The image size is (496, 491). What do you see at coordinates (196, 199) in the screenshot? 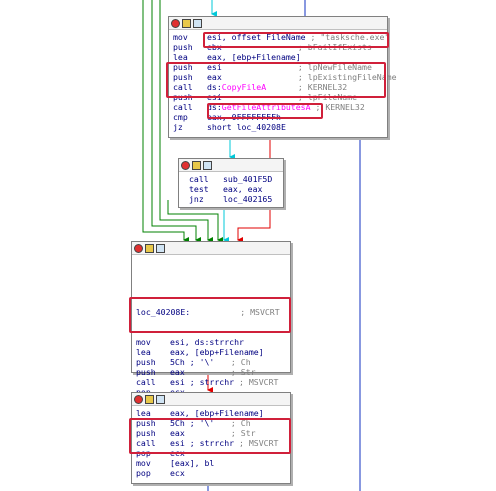
I see `mnemonic: jnz` at bounding box center [196, 199].